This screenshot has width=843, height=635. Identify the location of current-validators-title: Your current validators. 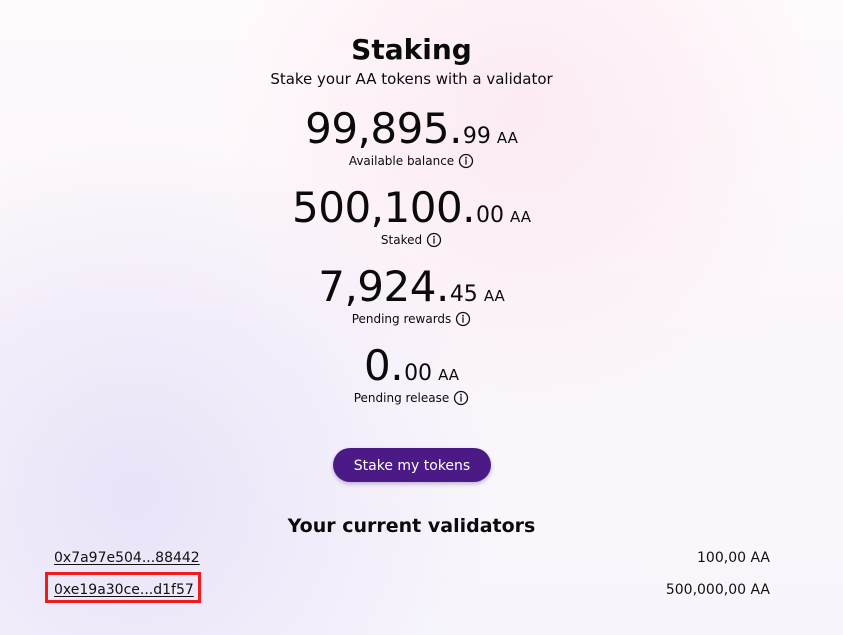
(411, 526).